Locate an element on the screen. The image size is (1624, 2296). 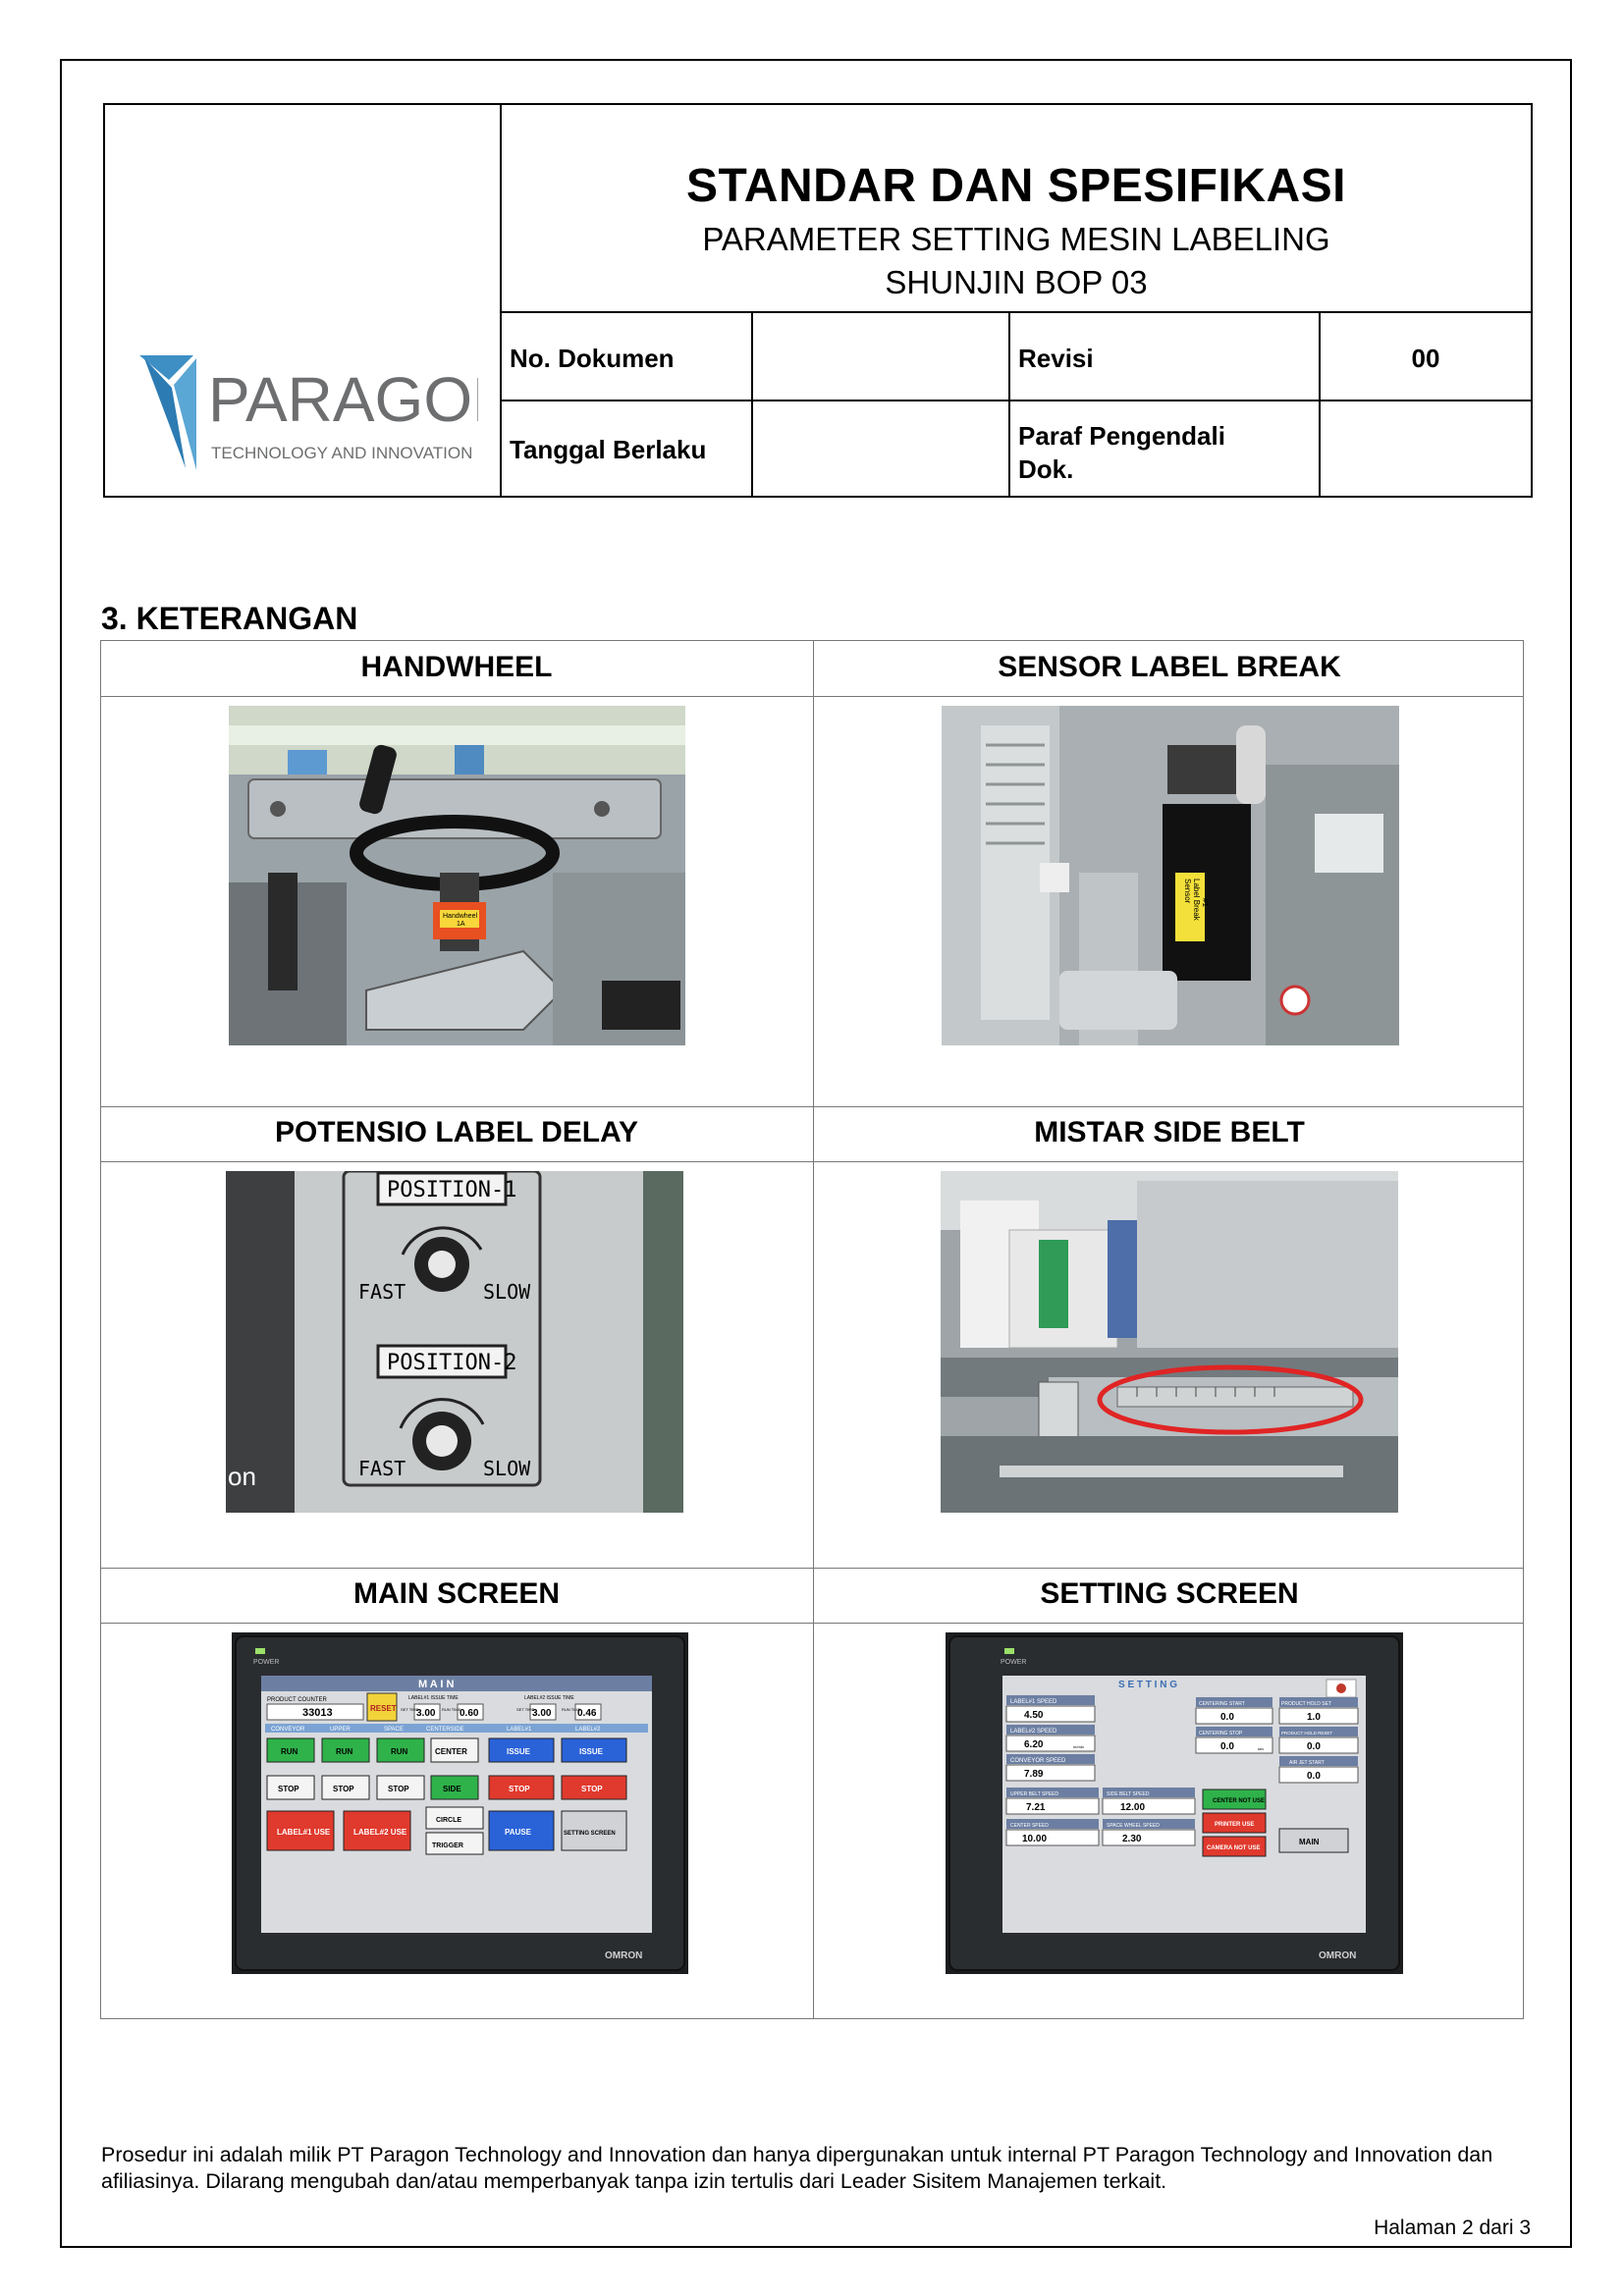
label2-stop-label: STOP is located at coordinates (592, 1789).